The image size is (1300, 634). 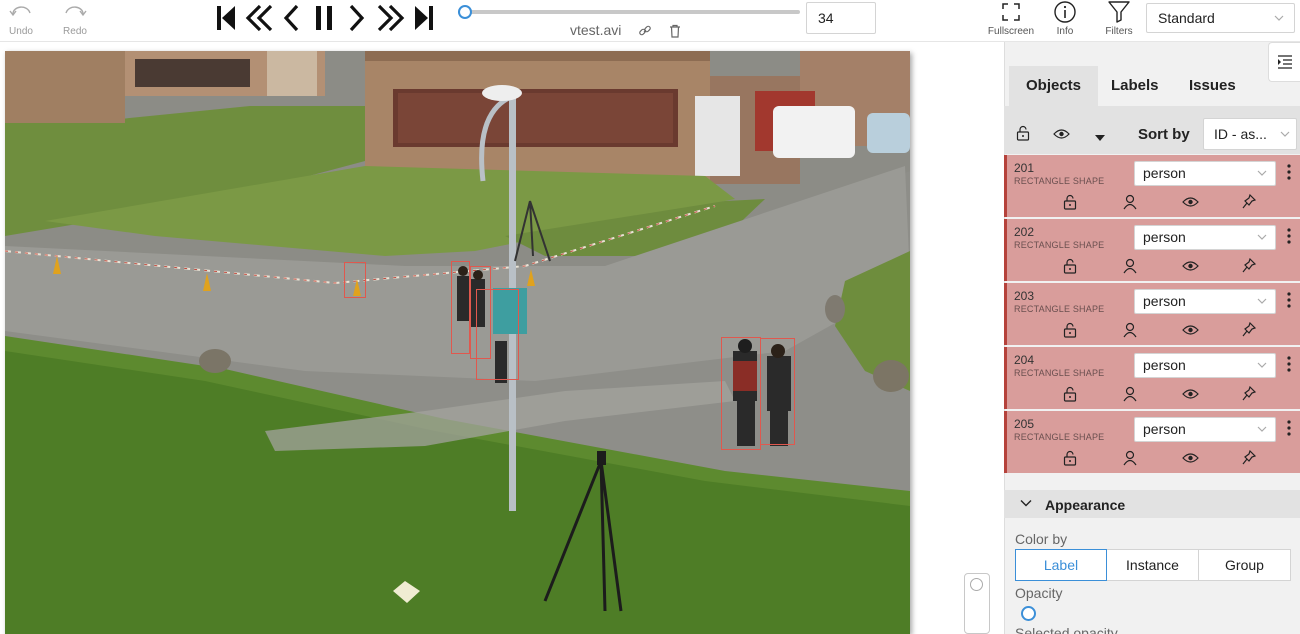 What do you see at coordinates (1119, 12) in the screenshot?
I see `filter-icon` at bounding box center [1119, 12].